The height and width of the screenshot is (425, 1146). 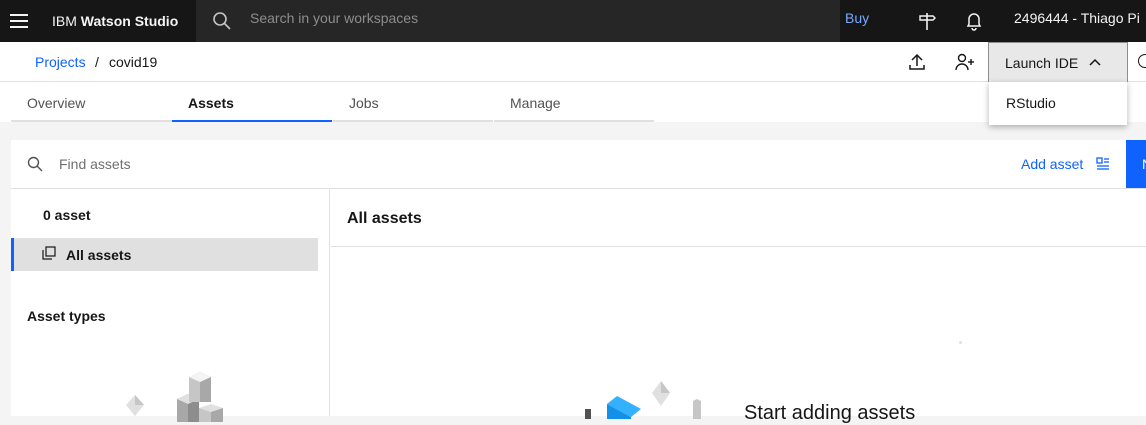 What do you see at coordinates (133, 62) in the screenshot?
I see `breadcrumb-current: covid19` at bounding box center [133, 62].